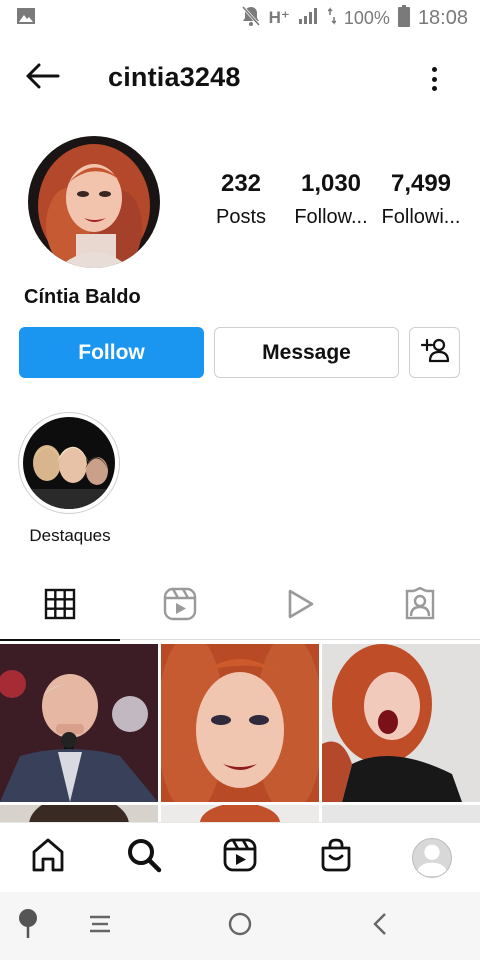 This screenshot has height=960, width=480. Describe the element at coordinates (279, 17) in the screenshot. I see `network-type: H⁺` at that location.